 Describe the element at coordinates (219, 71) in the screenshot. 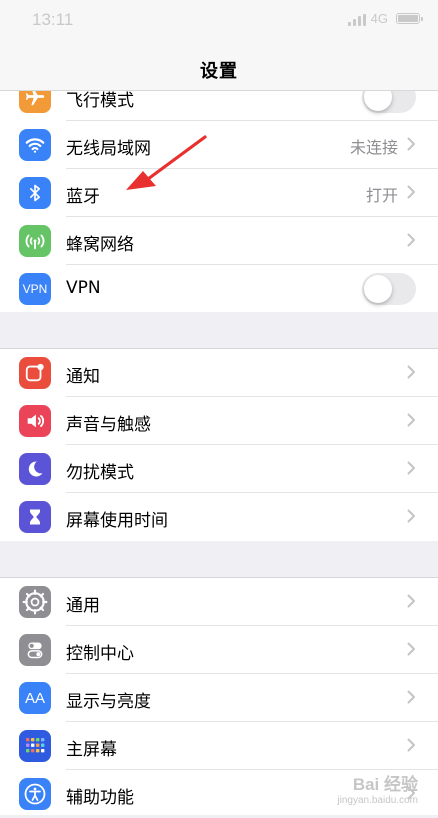

I see `page-title: 设置` at that location.